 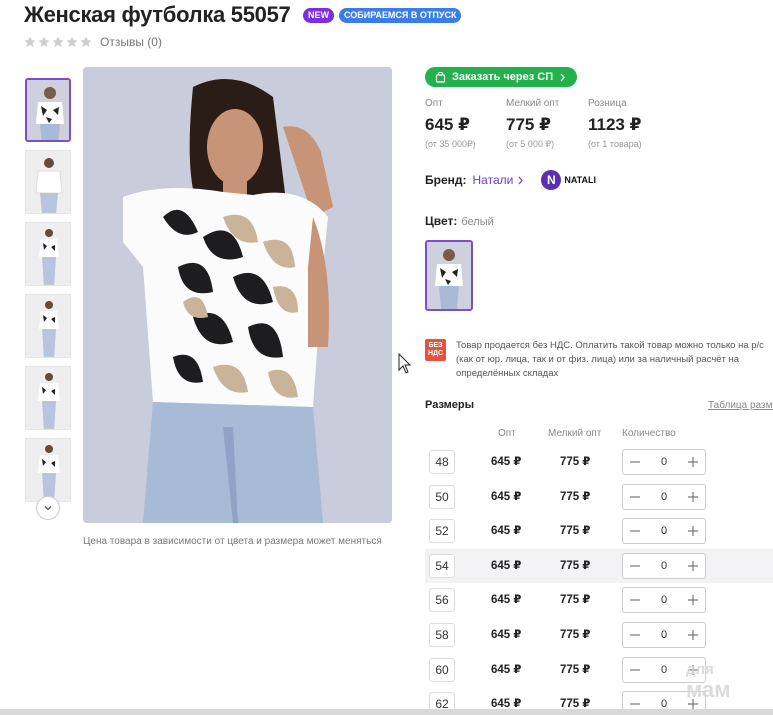 What do you see at coordinates (599, 497) in the screenshot?
I see `size-row: 50 645 ₽ 775 ₽ 0` at bounding box center [599, 497].